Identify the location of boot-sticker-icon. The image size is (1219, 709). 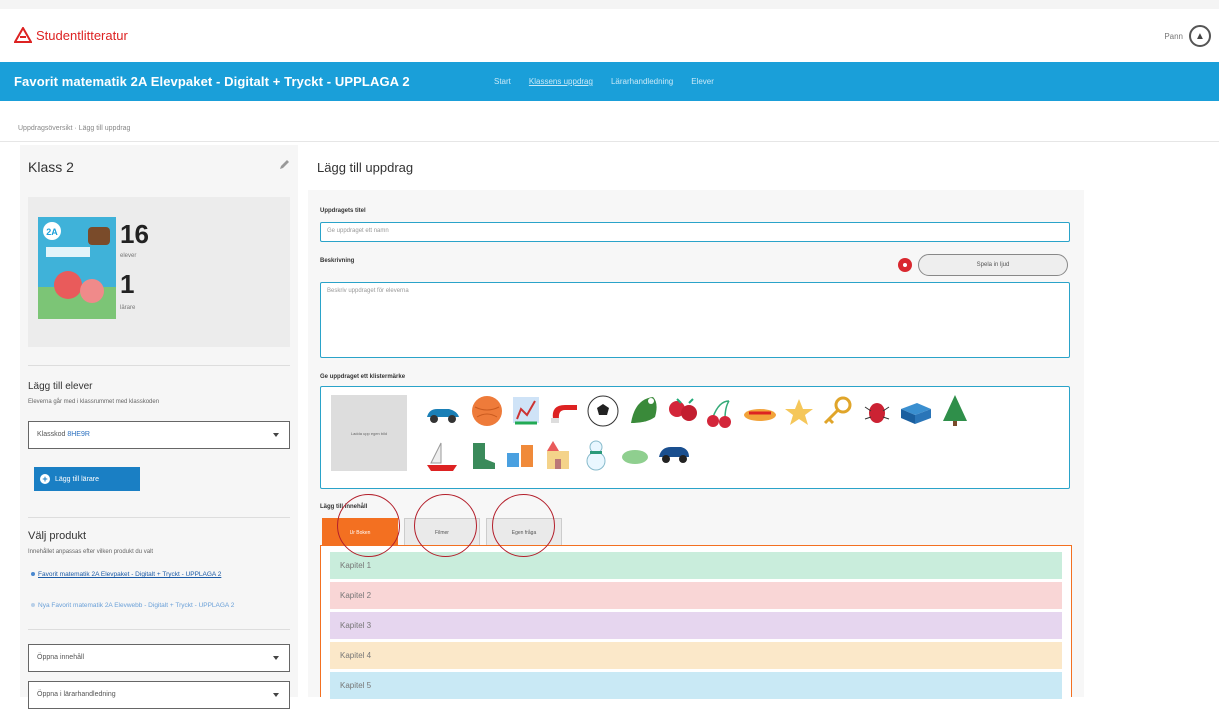
(482, 456).